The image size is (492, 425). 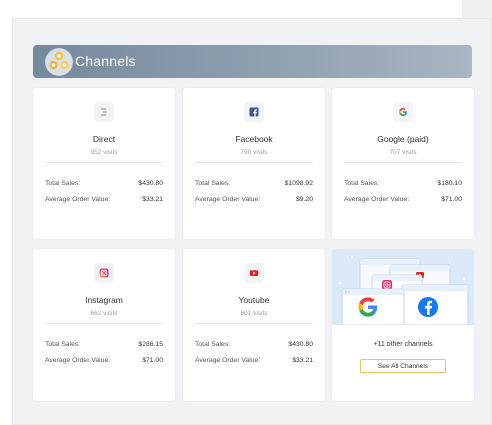 What do you see at coordinates (252, 61) in the screenshot?
I see `channels-header: Channels` at bounding box center [252, 61].